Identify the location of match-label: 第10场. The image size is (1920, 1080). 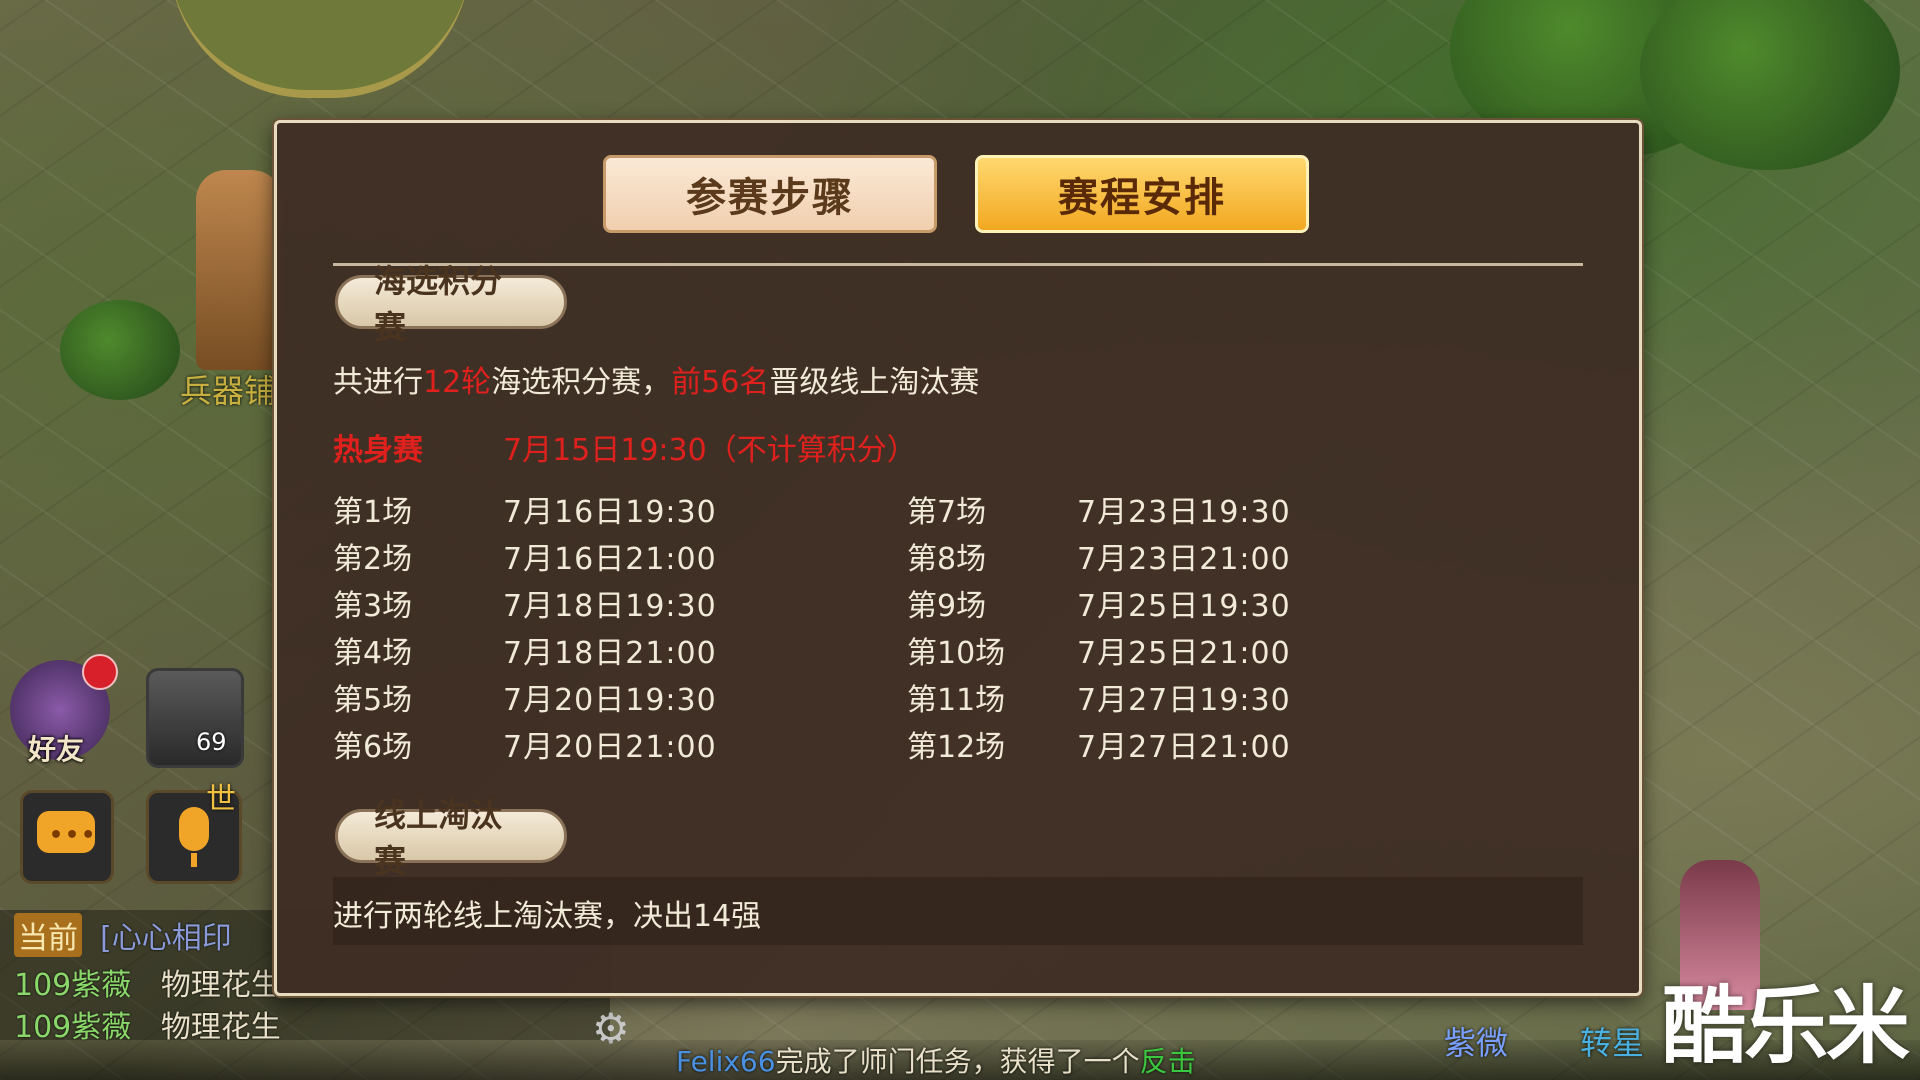
(956, 653).